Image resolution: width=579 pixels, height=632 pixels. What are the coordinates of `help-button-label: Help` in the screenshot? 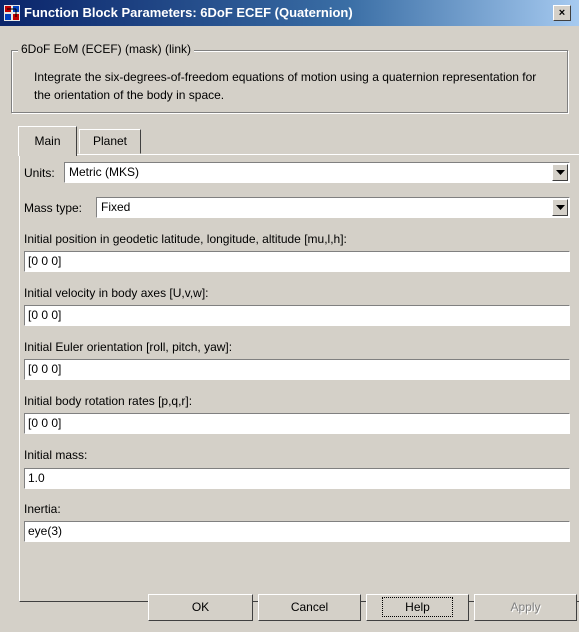 It's located at (417, 607).